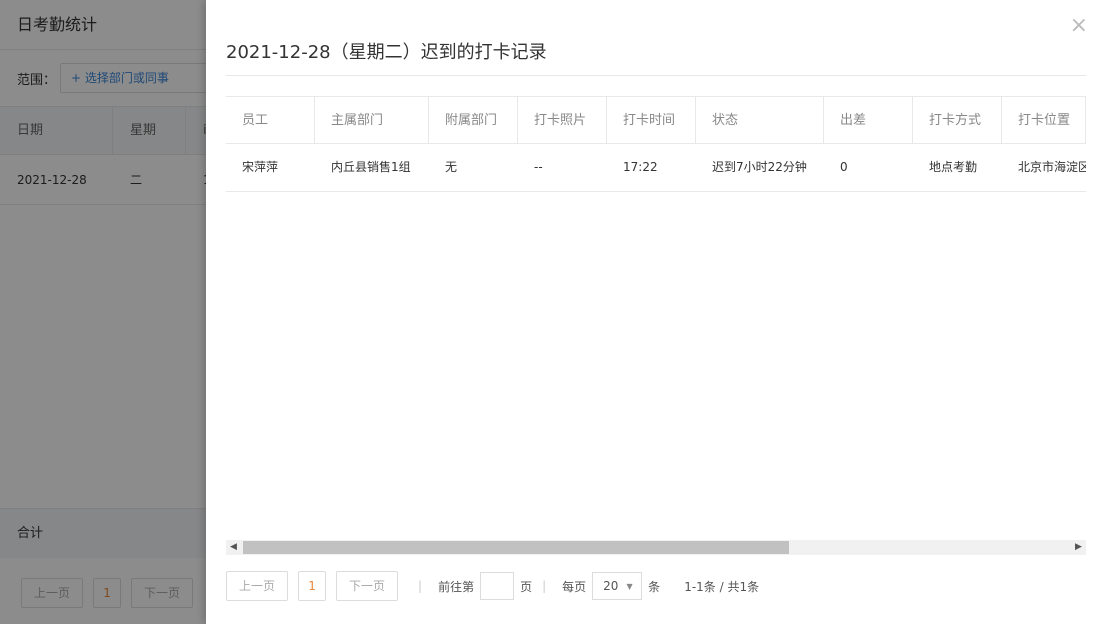  What do you see at coordinates (722, 586) in the screenshot?
I see `pager-summary: 1-1条 / 共1条` at bounding box center [722, 586].